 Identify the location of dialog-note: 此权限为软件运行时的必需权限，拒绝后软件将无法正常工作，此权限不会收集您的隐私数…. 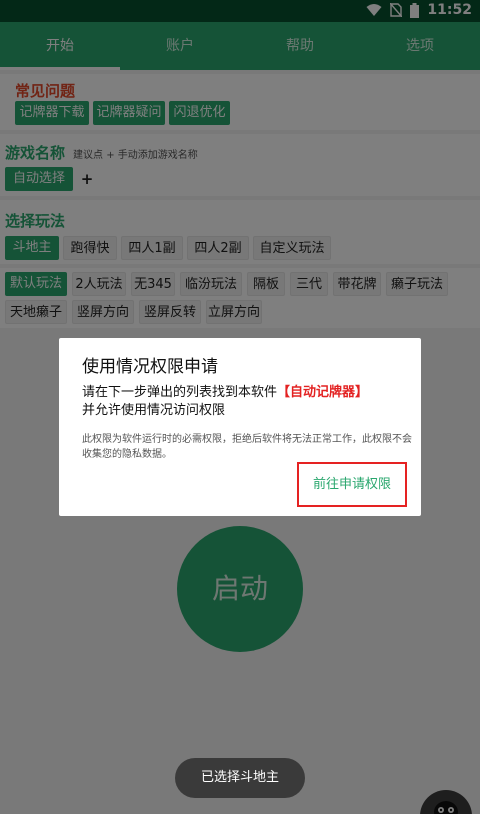
(247, 447).